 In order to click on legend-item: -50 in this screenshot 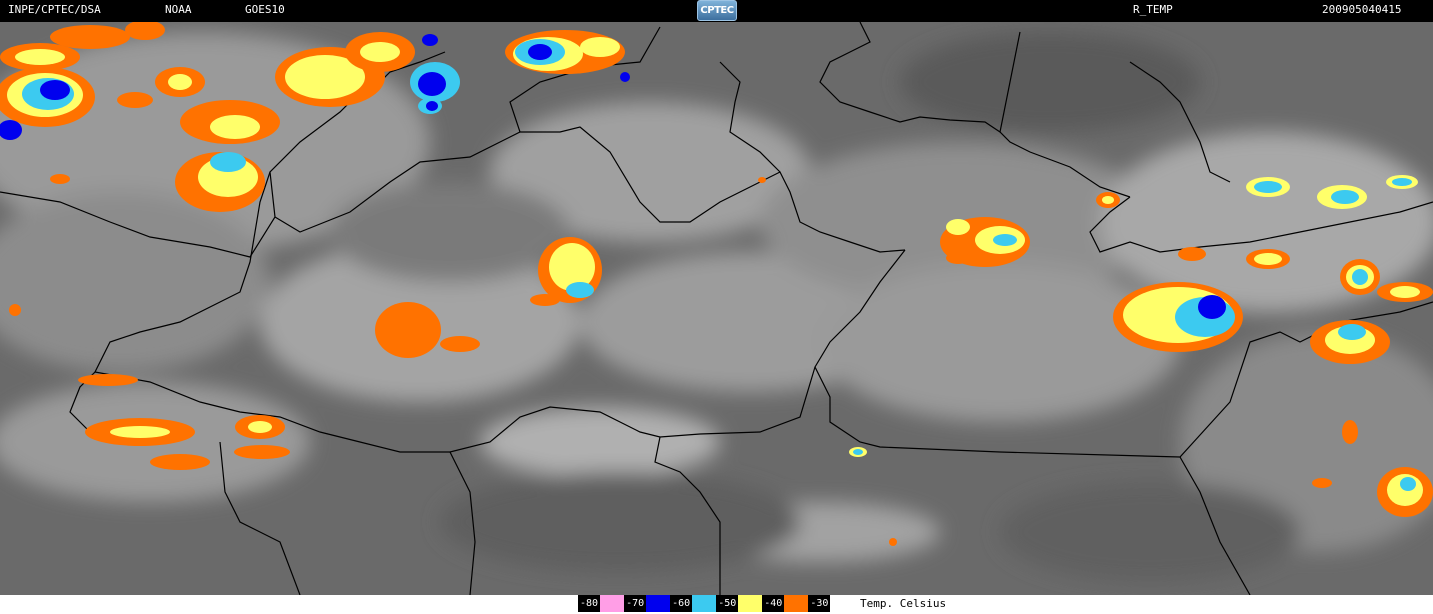, I will do `click(739, 603)`.